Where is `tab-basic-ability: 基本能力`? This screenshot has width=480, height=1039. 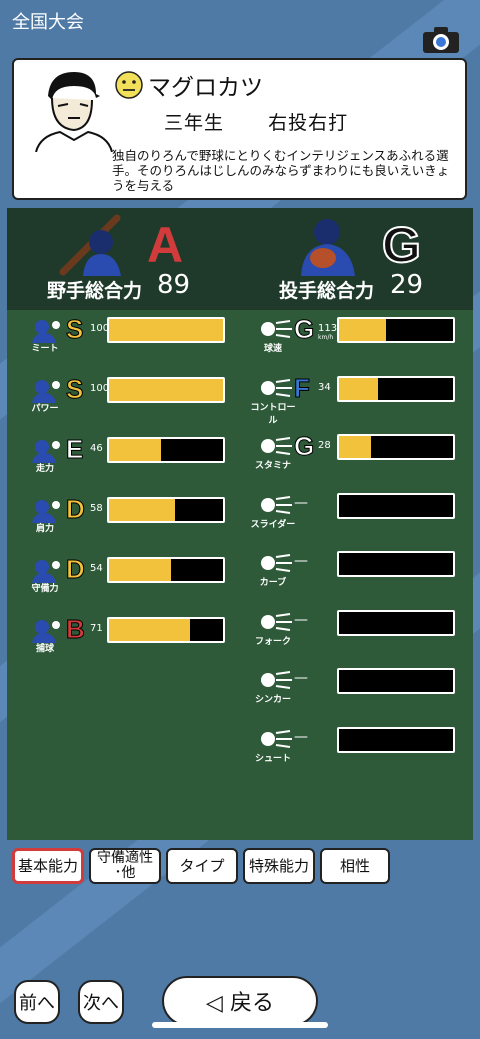
tab-basic-ability: 基本能力 is located at coordinates (48, 866).